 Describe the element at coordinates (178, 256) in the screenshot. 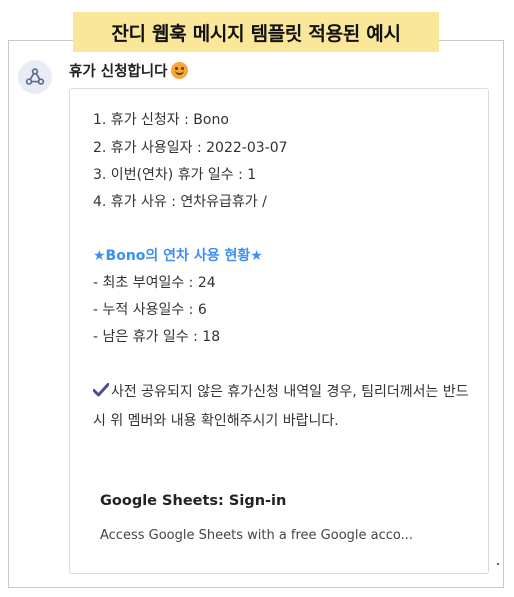

I see `status-title: ★Bono의 연차 사용 현황★` at that location.